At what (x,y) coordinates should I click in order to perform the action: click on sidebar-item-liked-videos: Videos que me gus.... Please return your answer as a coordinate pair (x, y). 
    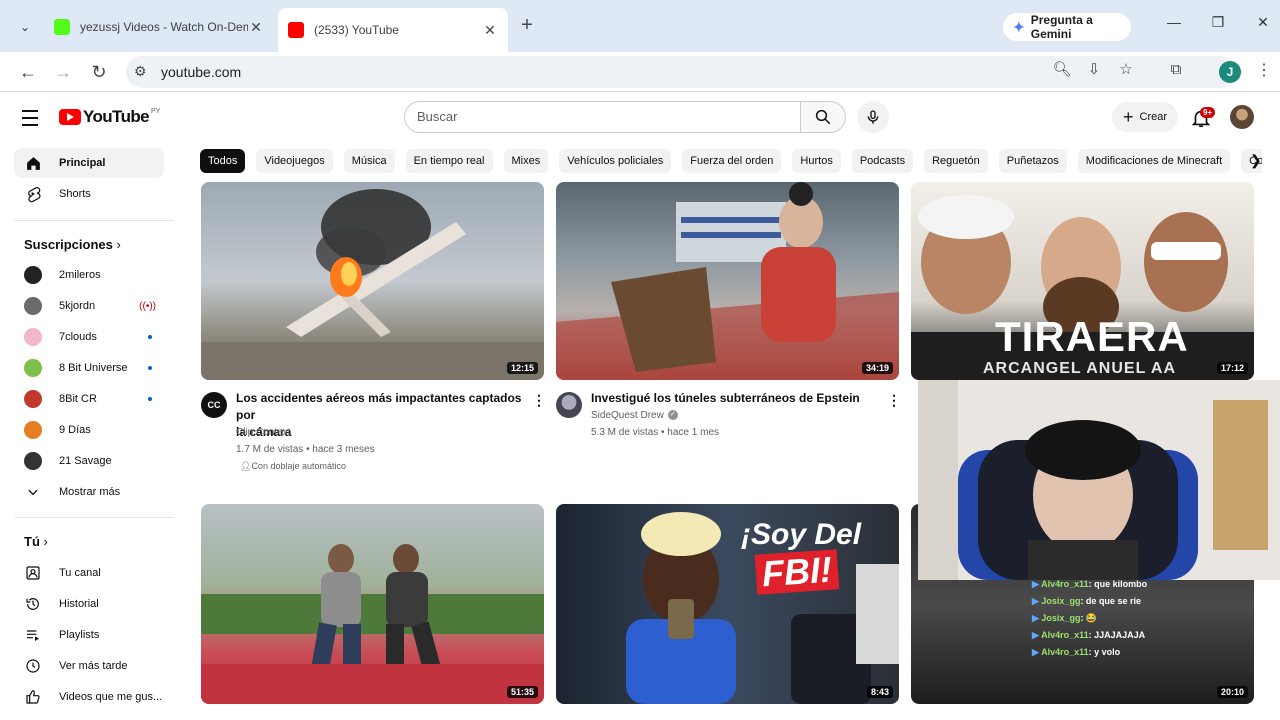
    Looking at the image, I should click on (89, 697).